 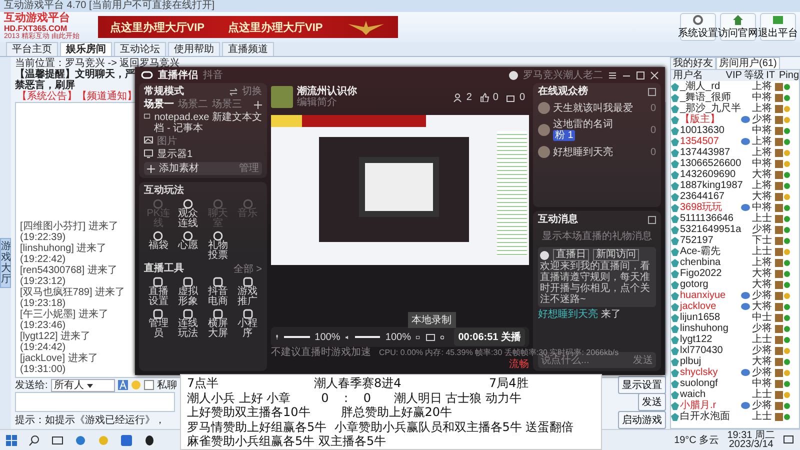 What do you see at coordinates (82, 385) in the screenshot?
I see `recipient-dropdown: 所有人` at bounding box center [82, 385].